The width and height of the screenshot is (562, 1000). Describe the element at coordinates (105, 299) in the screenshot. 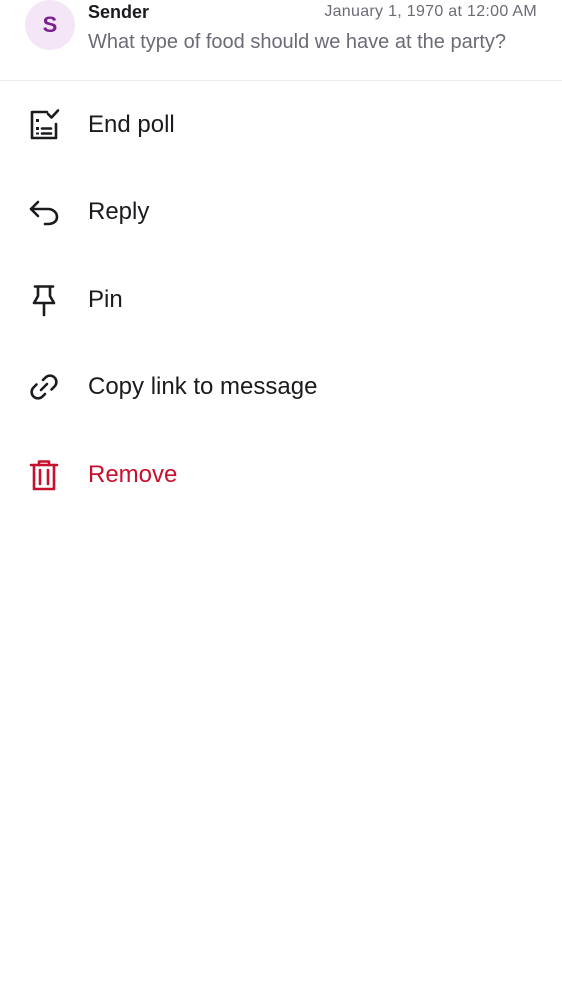

I see `pin-label: Pin` at that location.